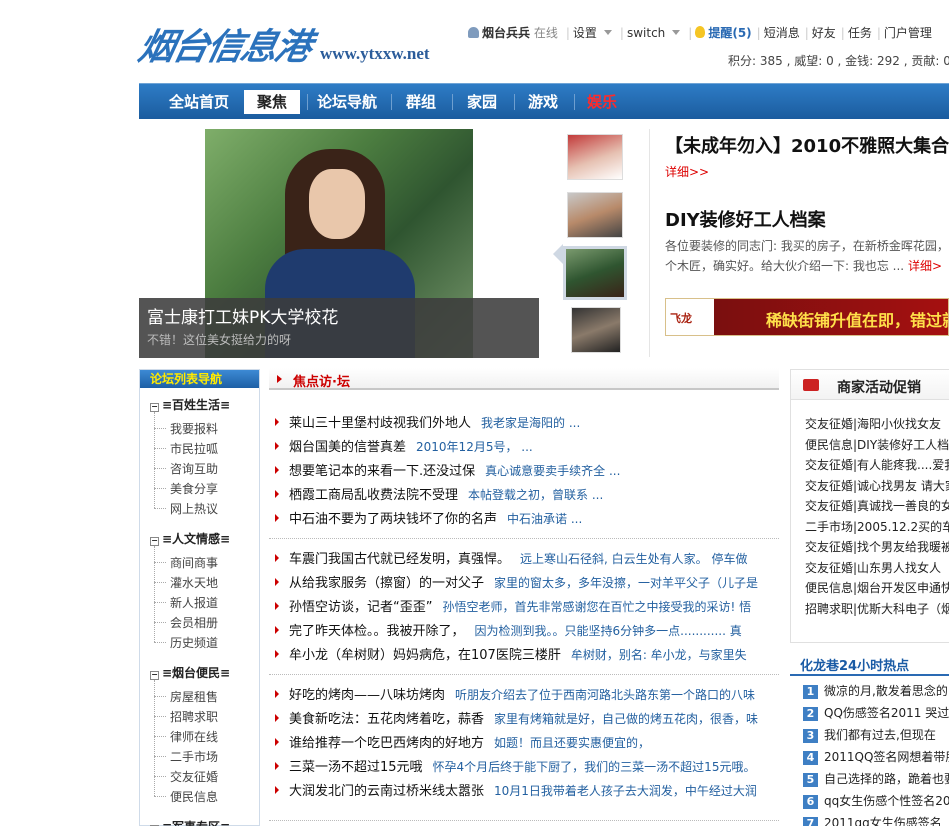 The height and width of the screenshot is (826, 949). What do you see at coordinates (194, 796) in the screenshot?
I see `forum-board-link: 便民信息` at bounding box center [194, 796].